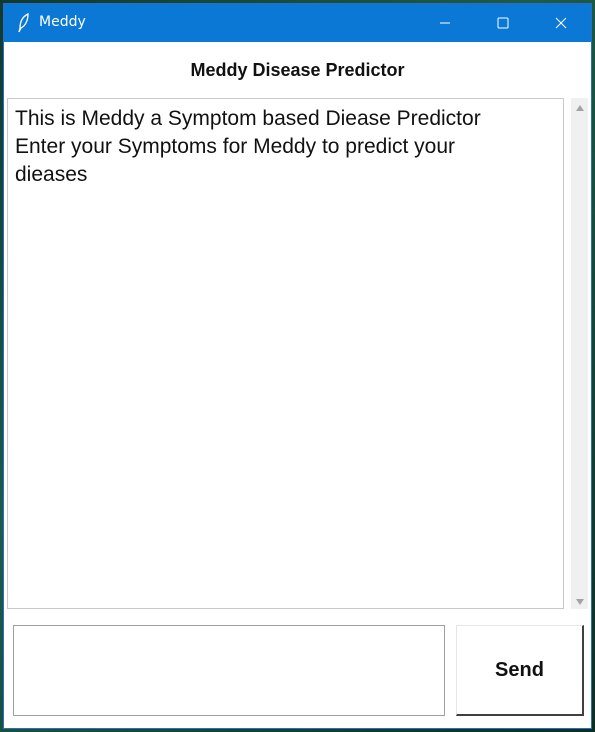  I want to click on minimize-icon, so click(445, 23).